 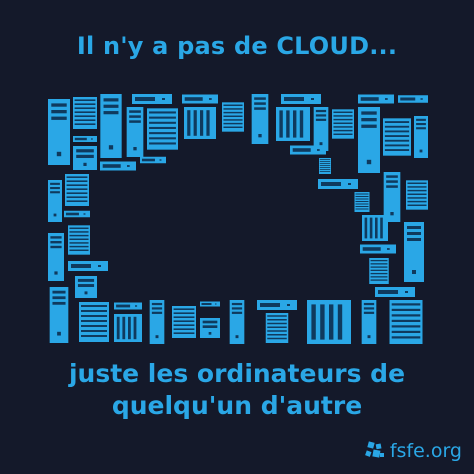 I want to click on fsfe-logo-text: fsfe.org, so click(x=425, y=451).